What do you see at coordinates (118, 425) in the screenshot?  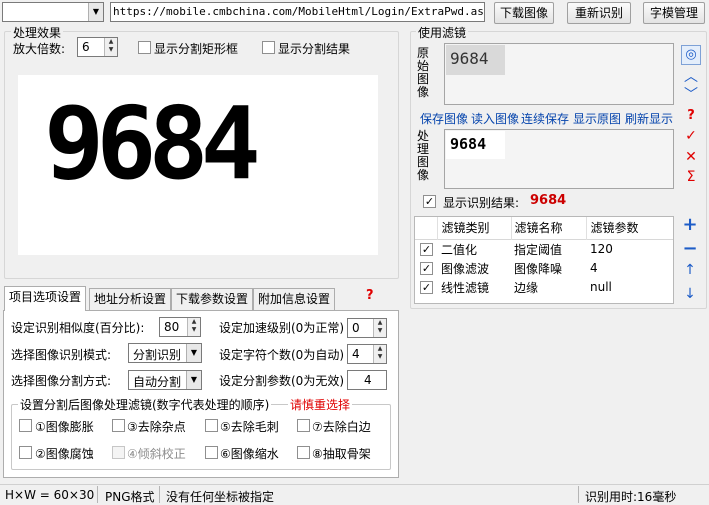 I see `denoise-checkbox` at bounding box center [118, 425].